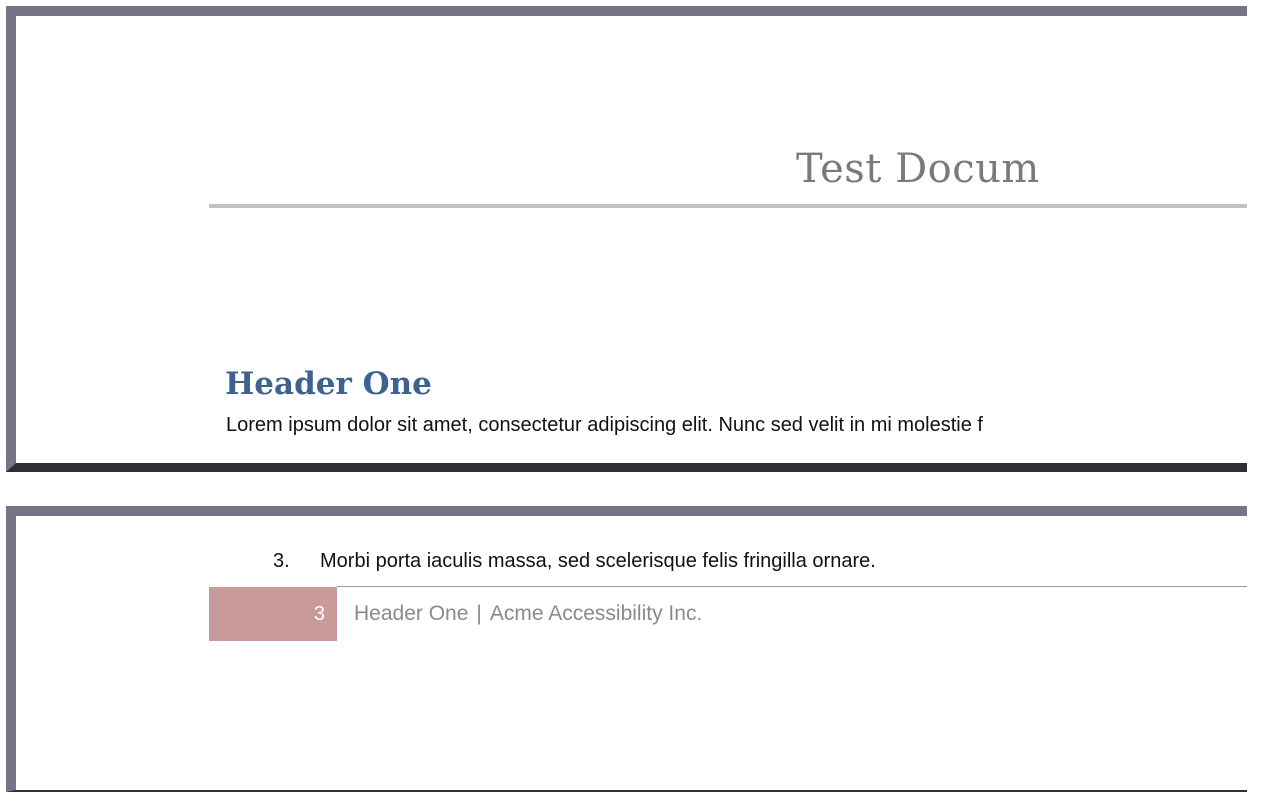  I want to click on footer-label: Header One | Acme Accessibility Inc., so click(528, 614).